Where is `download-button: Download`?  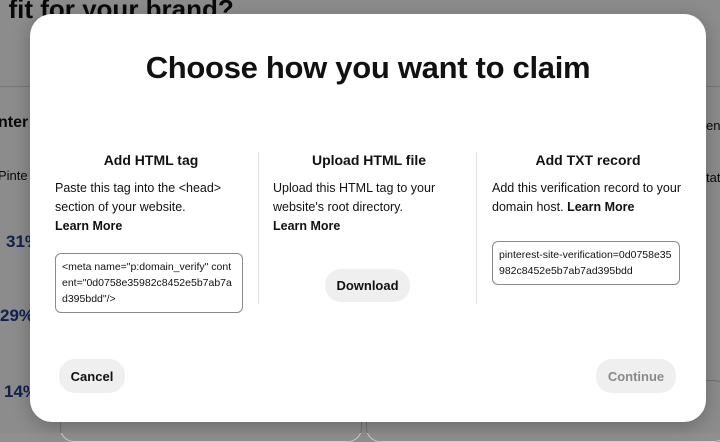
download-button: Download is located at coordinates (367, 285).